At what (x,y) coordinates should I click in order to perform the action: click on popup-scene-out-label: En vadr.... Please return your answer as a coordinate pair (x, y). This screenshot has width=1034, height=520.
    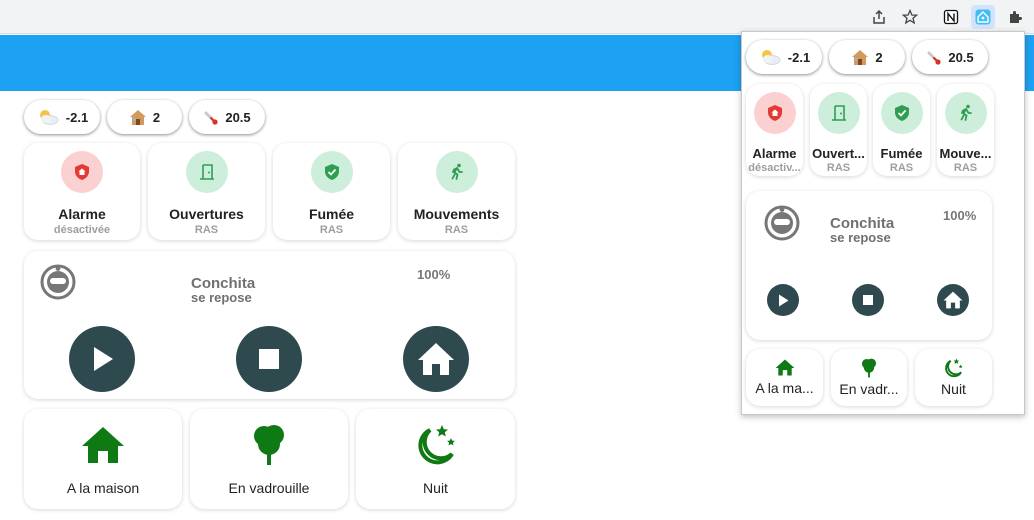
    Looking at the image, I should click on (869, 389).